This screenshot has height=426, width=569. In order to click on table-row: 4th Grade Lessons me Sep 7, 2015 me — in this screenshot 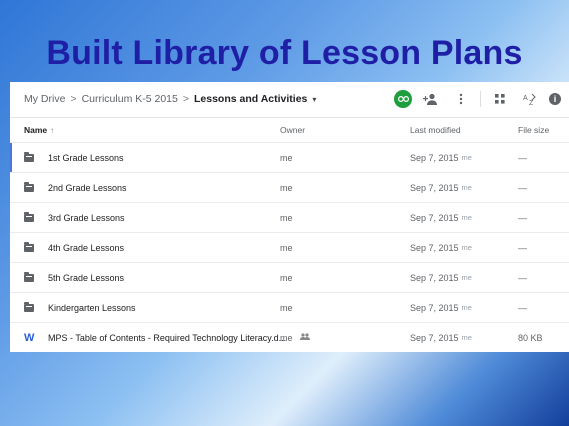, I will do `click(289, 248)`.